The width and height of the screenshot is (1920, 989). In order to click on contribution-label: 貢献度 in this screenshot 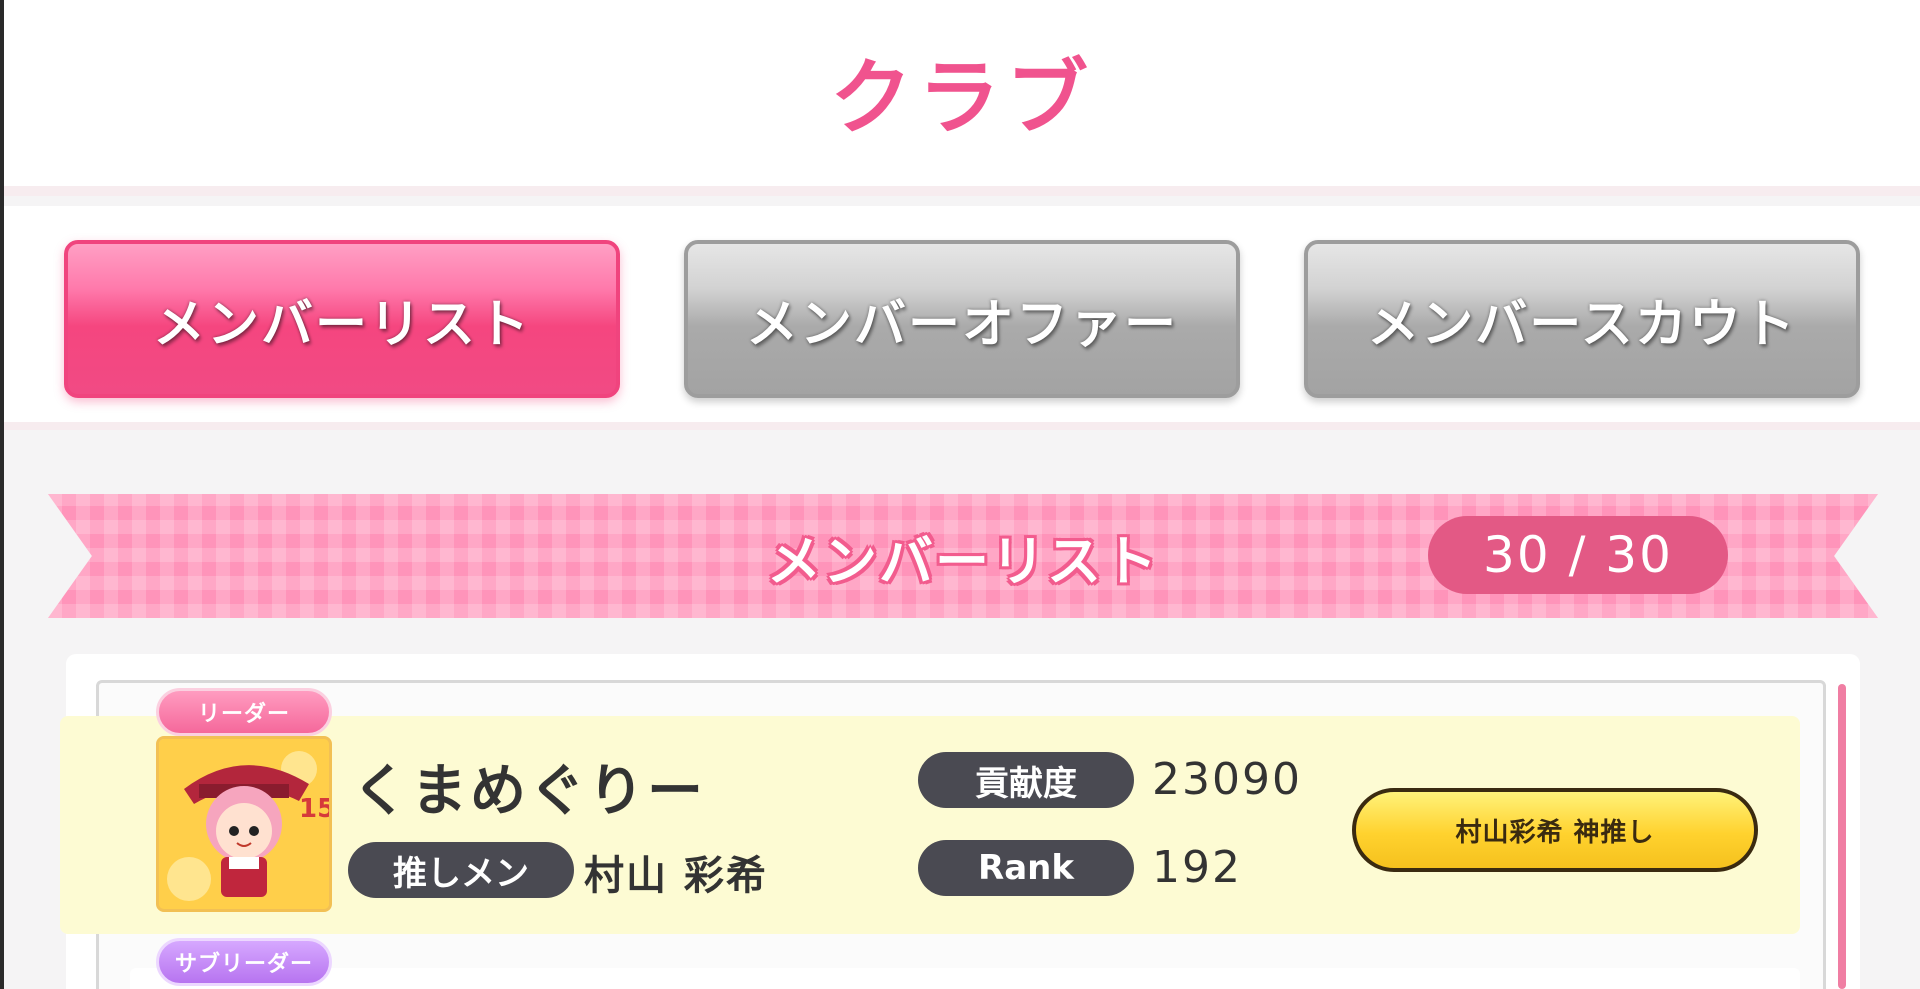, I will do `click(1026, 780)`.